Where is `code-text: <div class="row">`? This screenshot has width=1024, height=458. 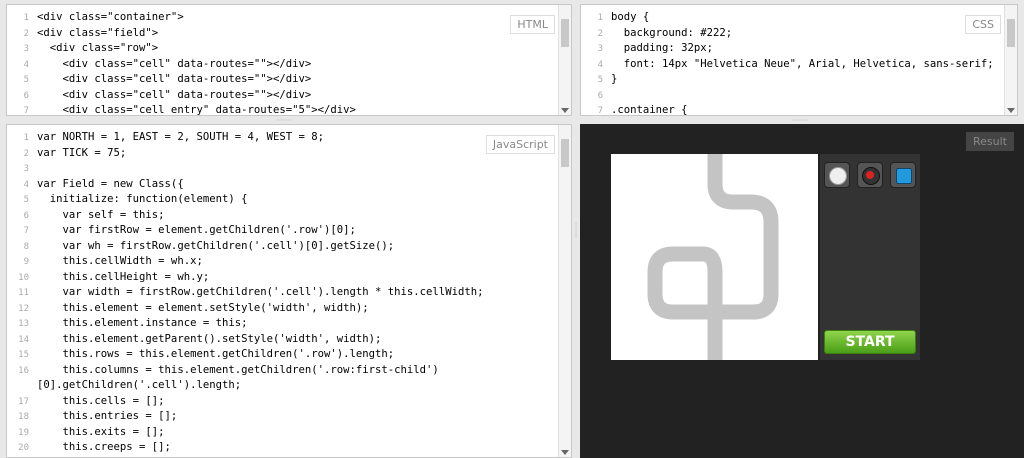 code-text: <div class="row"> is located at coordinates (98, 48).